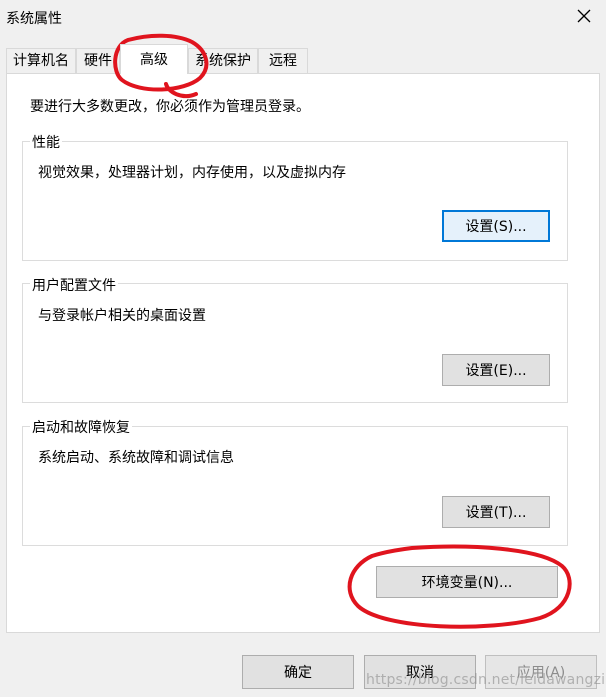 The height and width of the screenshot is (697, 606). I want to click on button-label: 应用(A), so click(541, 673).